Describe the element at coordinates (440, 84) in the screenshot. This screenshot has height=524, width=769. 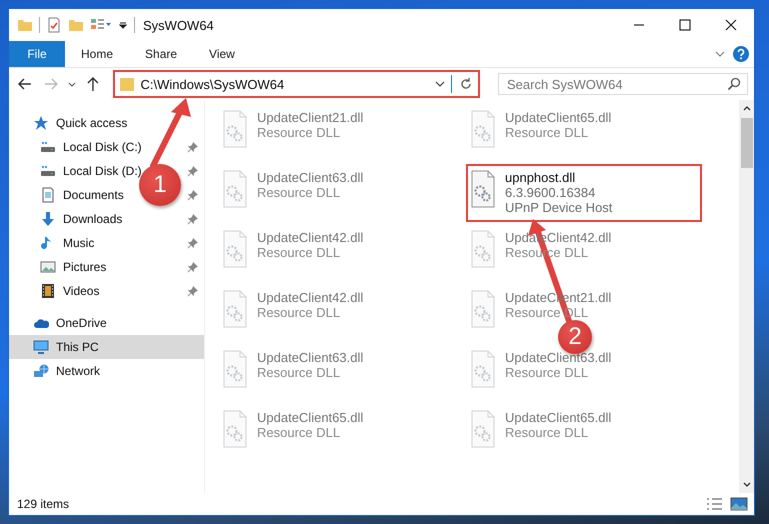
I see `dropdown-icon` at that location.